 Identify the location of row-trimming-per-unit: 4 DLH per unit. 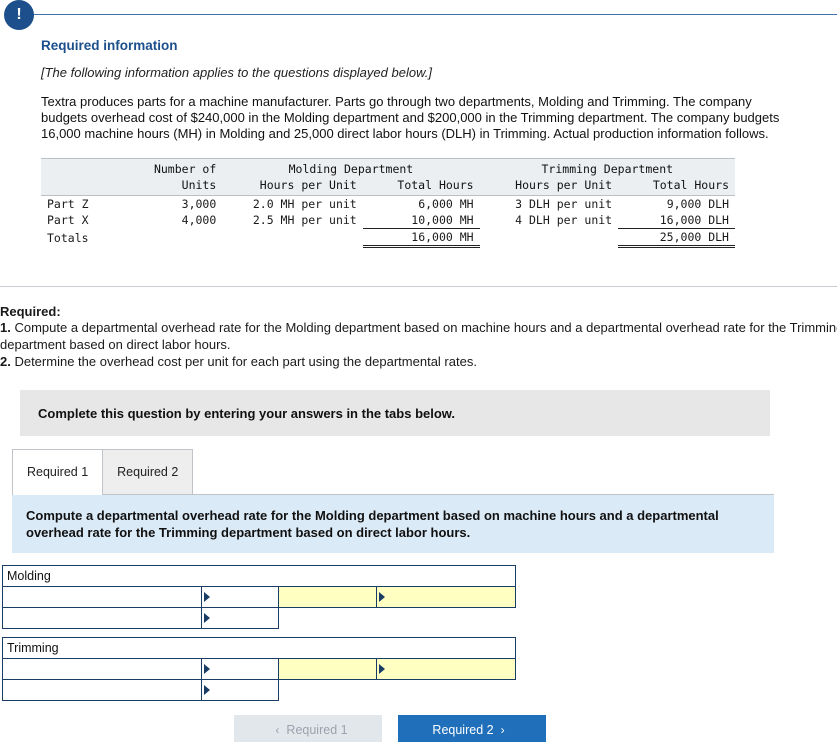
(549, 220).